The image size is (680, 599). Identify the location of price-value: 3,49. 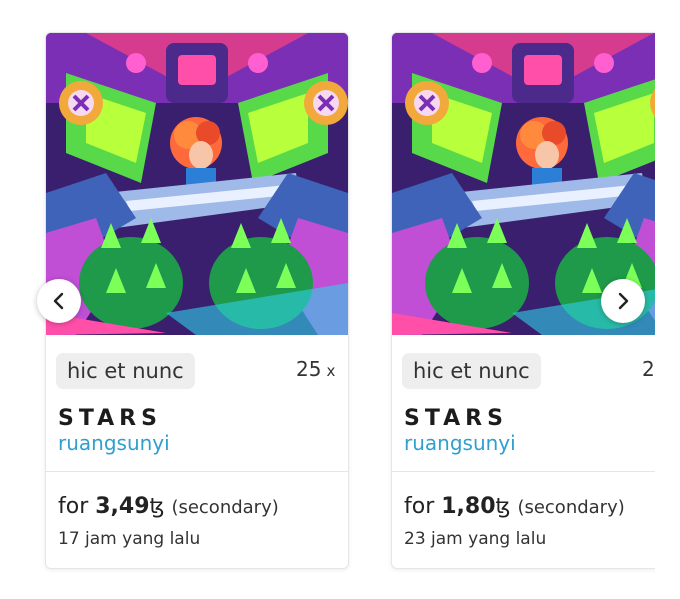
(122, 506).